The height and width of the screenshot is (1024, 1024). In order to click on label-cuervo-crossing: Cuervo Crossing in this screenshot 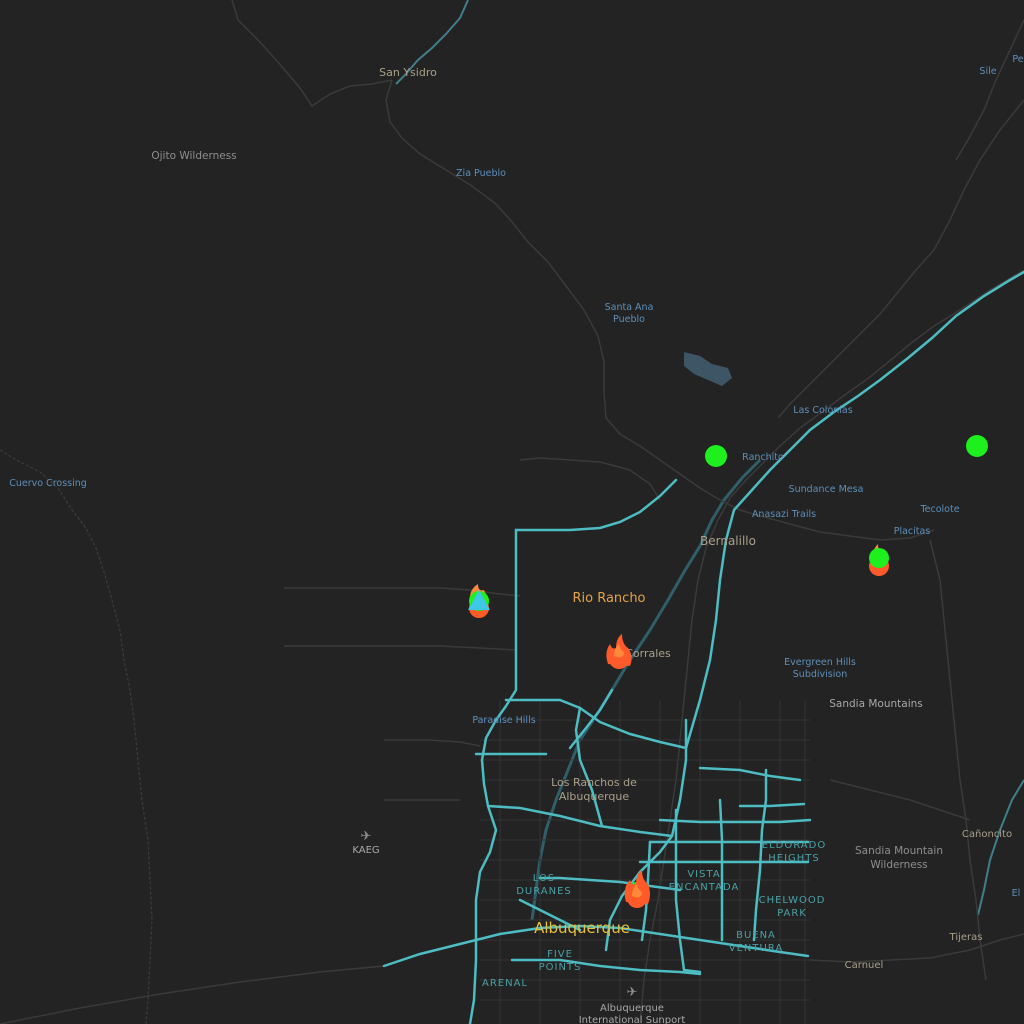, I will do `click(48, 483)`.